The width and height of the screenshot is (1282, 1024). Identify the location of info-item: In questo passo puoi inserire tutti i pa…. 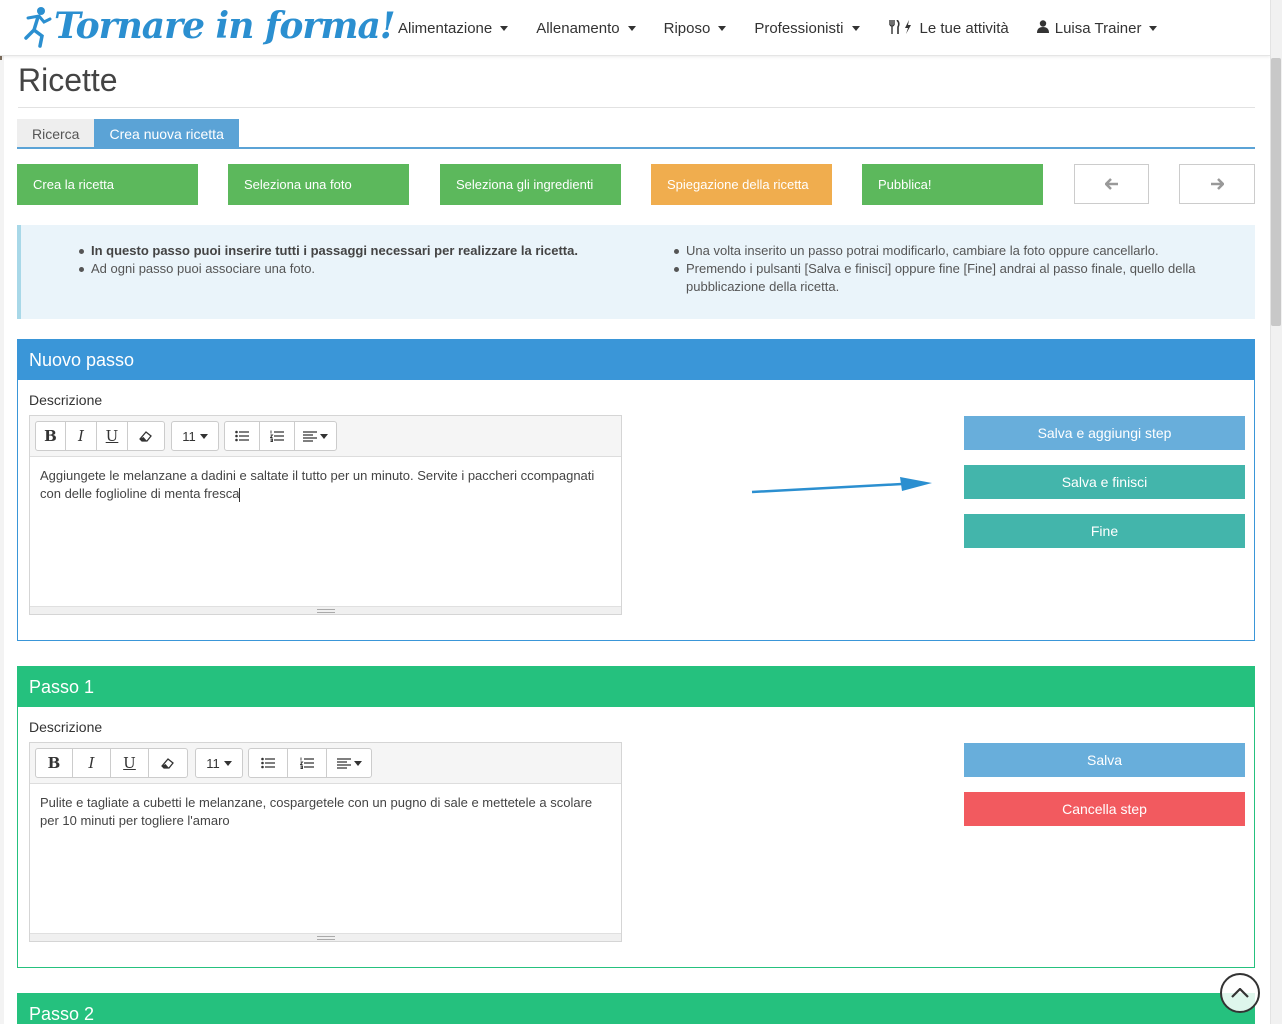
(357, 251).